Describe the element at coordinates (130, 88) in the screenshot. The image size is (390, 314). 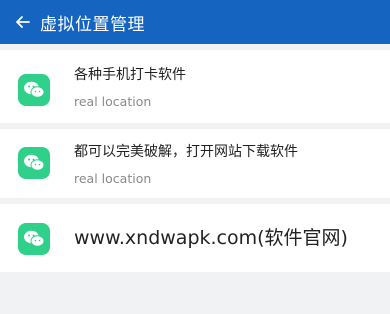
I see `item-text: 各种手机打卡软件 real location` at that location.